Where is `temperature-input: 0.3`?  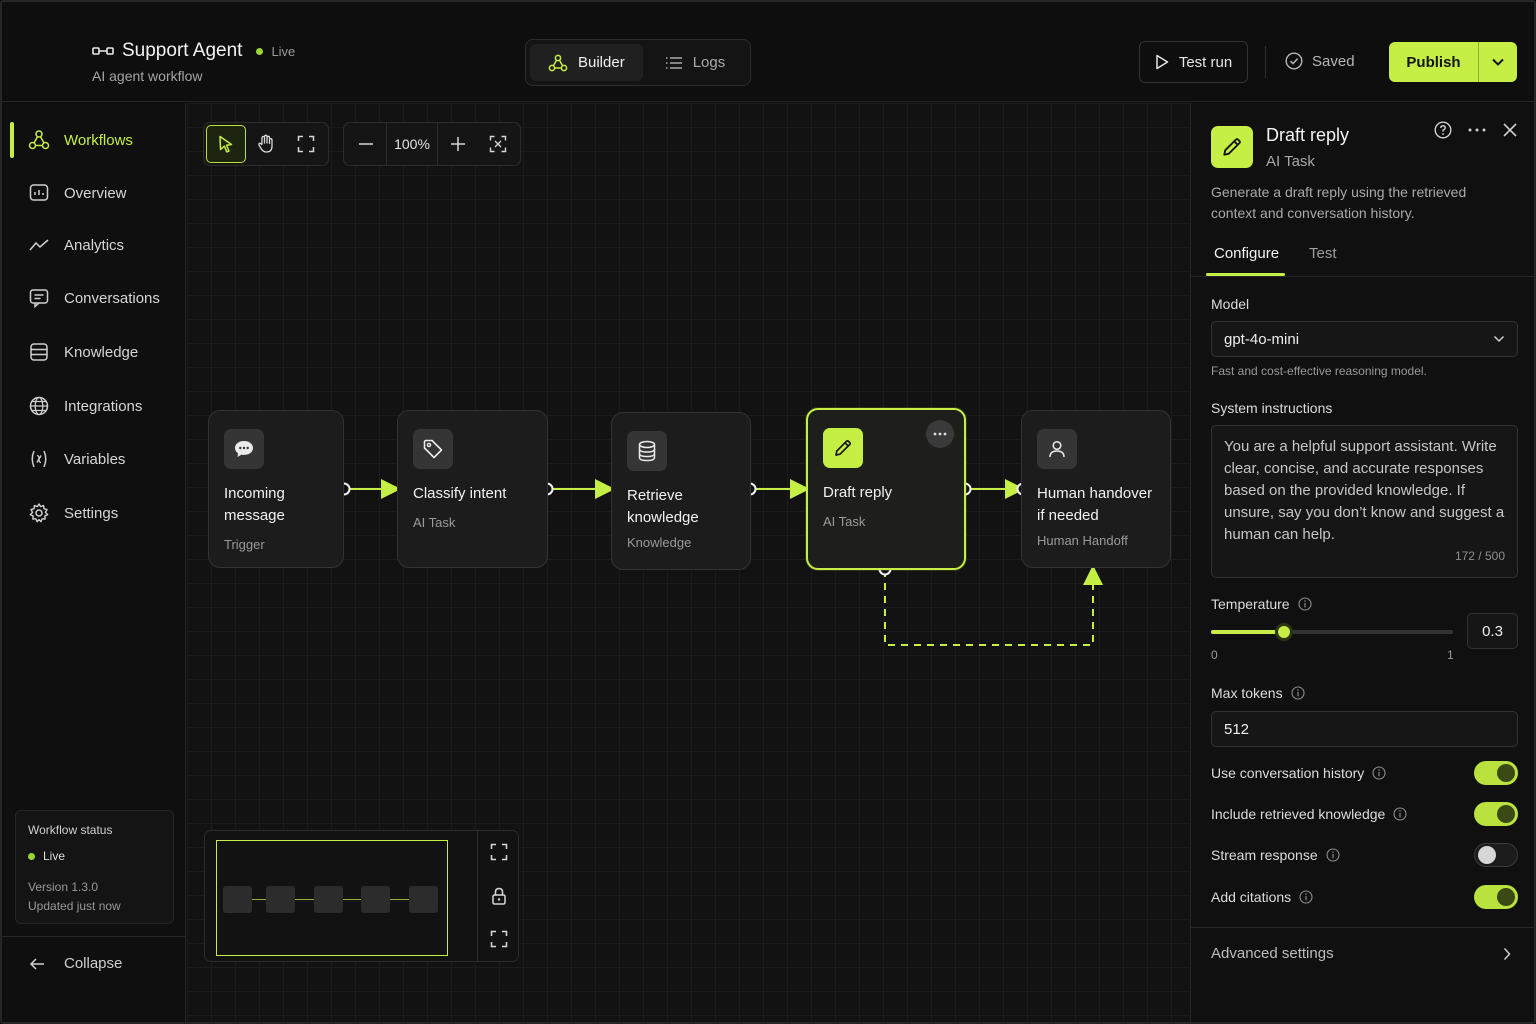 temperature-input: 0.3 is located at coordinates (1492, 631).